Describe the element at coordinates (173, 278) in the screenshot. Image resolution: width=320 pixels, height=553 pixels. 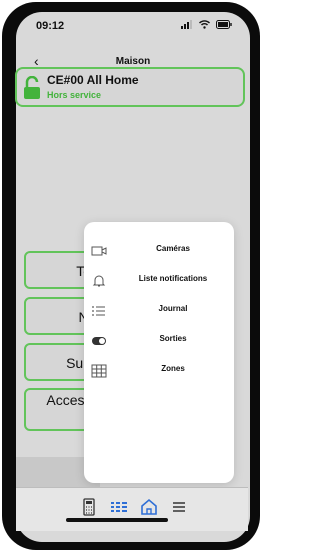
I see `menu-label: Liste notifications` at that location.